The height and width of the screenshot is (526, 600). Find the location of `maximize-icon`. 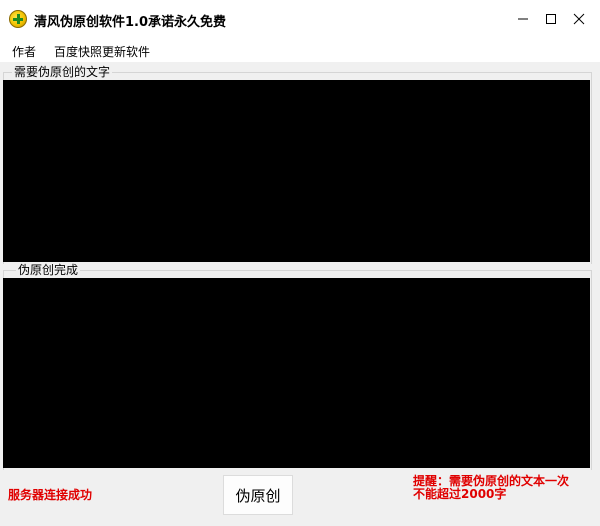

maximize-icon is located at coordinates (551, 19).